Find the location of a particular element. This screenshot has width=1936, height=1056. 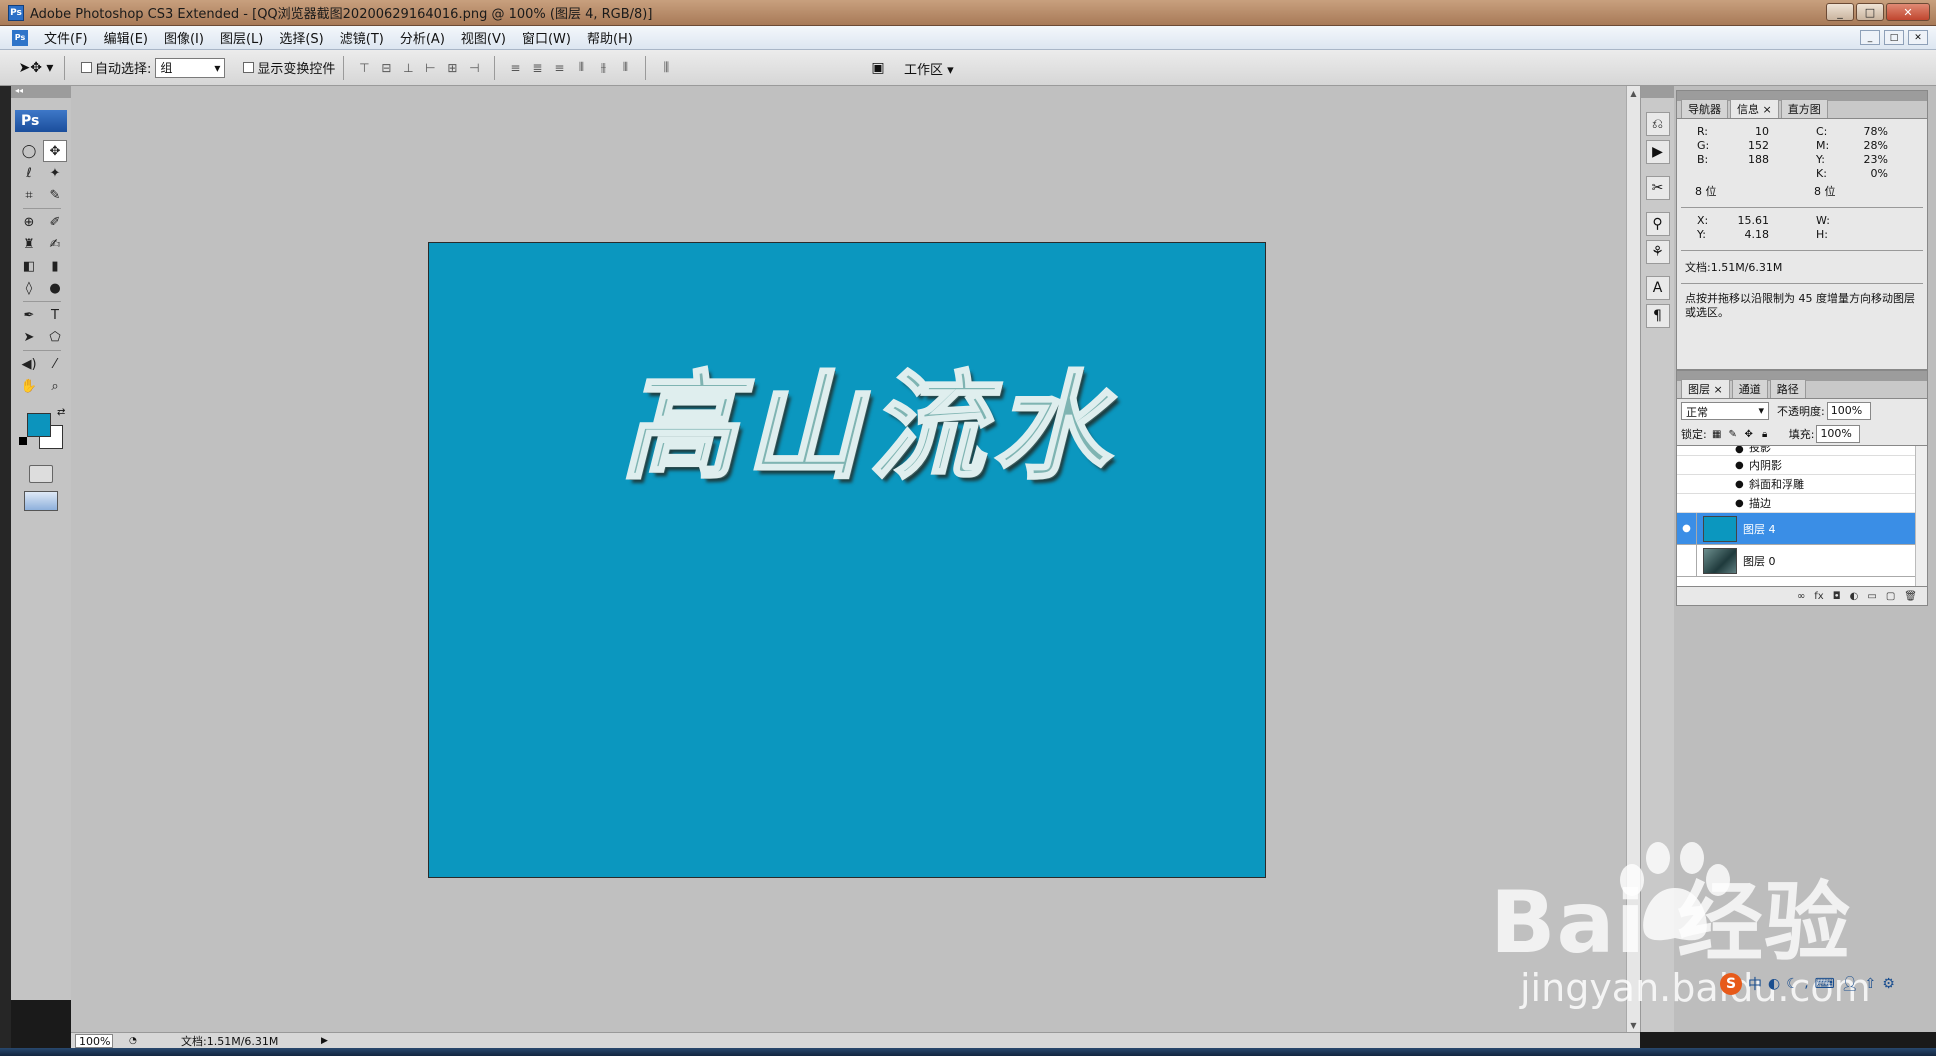

distribute-bottom-icon: ≡ is located at coordinates (559, 68).